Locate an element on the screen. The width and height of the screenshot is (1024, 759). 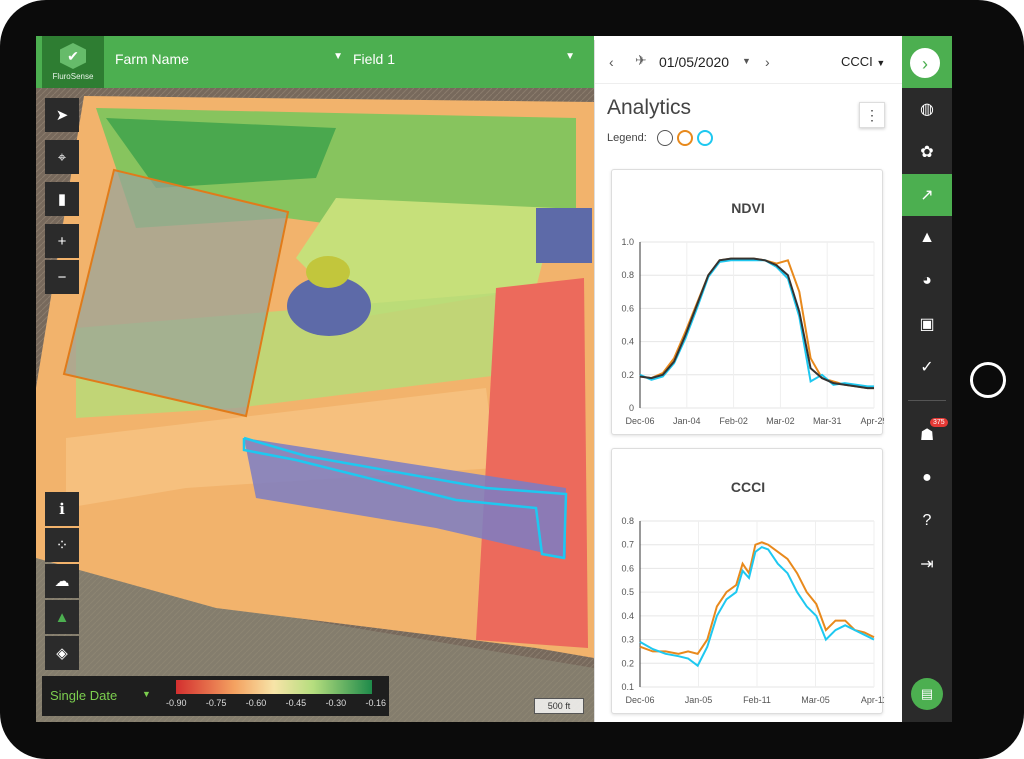
rail-reports: ▣ is located at coordinates (927, 324).